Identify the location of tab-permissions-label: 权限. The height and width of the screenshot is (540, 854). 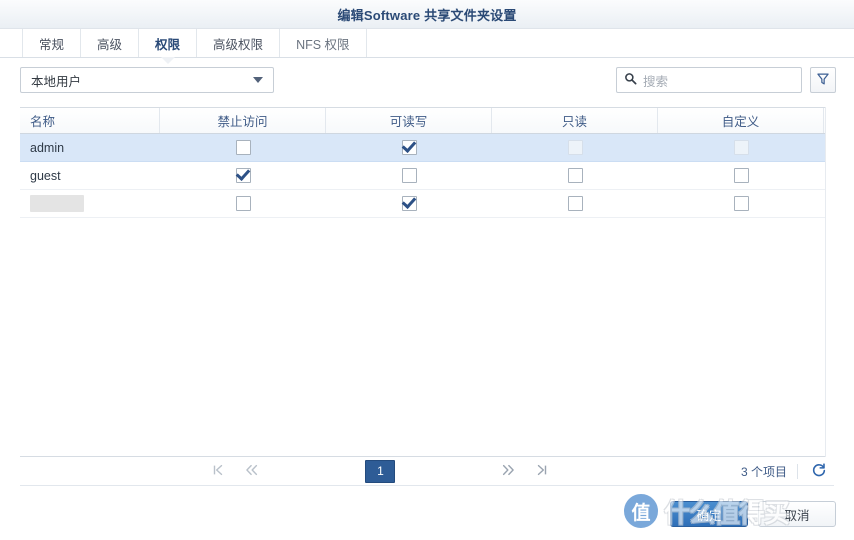
(168, 44).